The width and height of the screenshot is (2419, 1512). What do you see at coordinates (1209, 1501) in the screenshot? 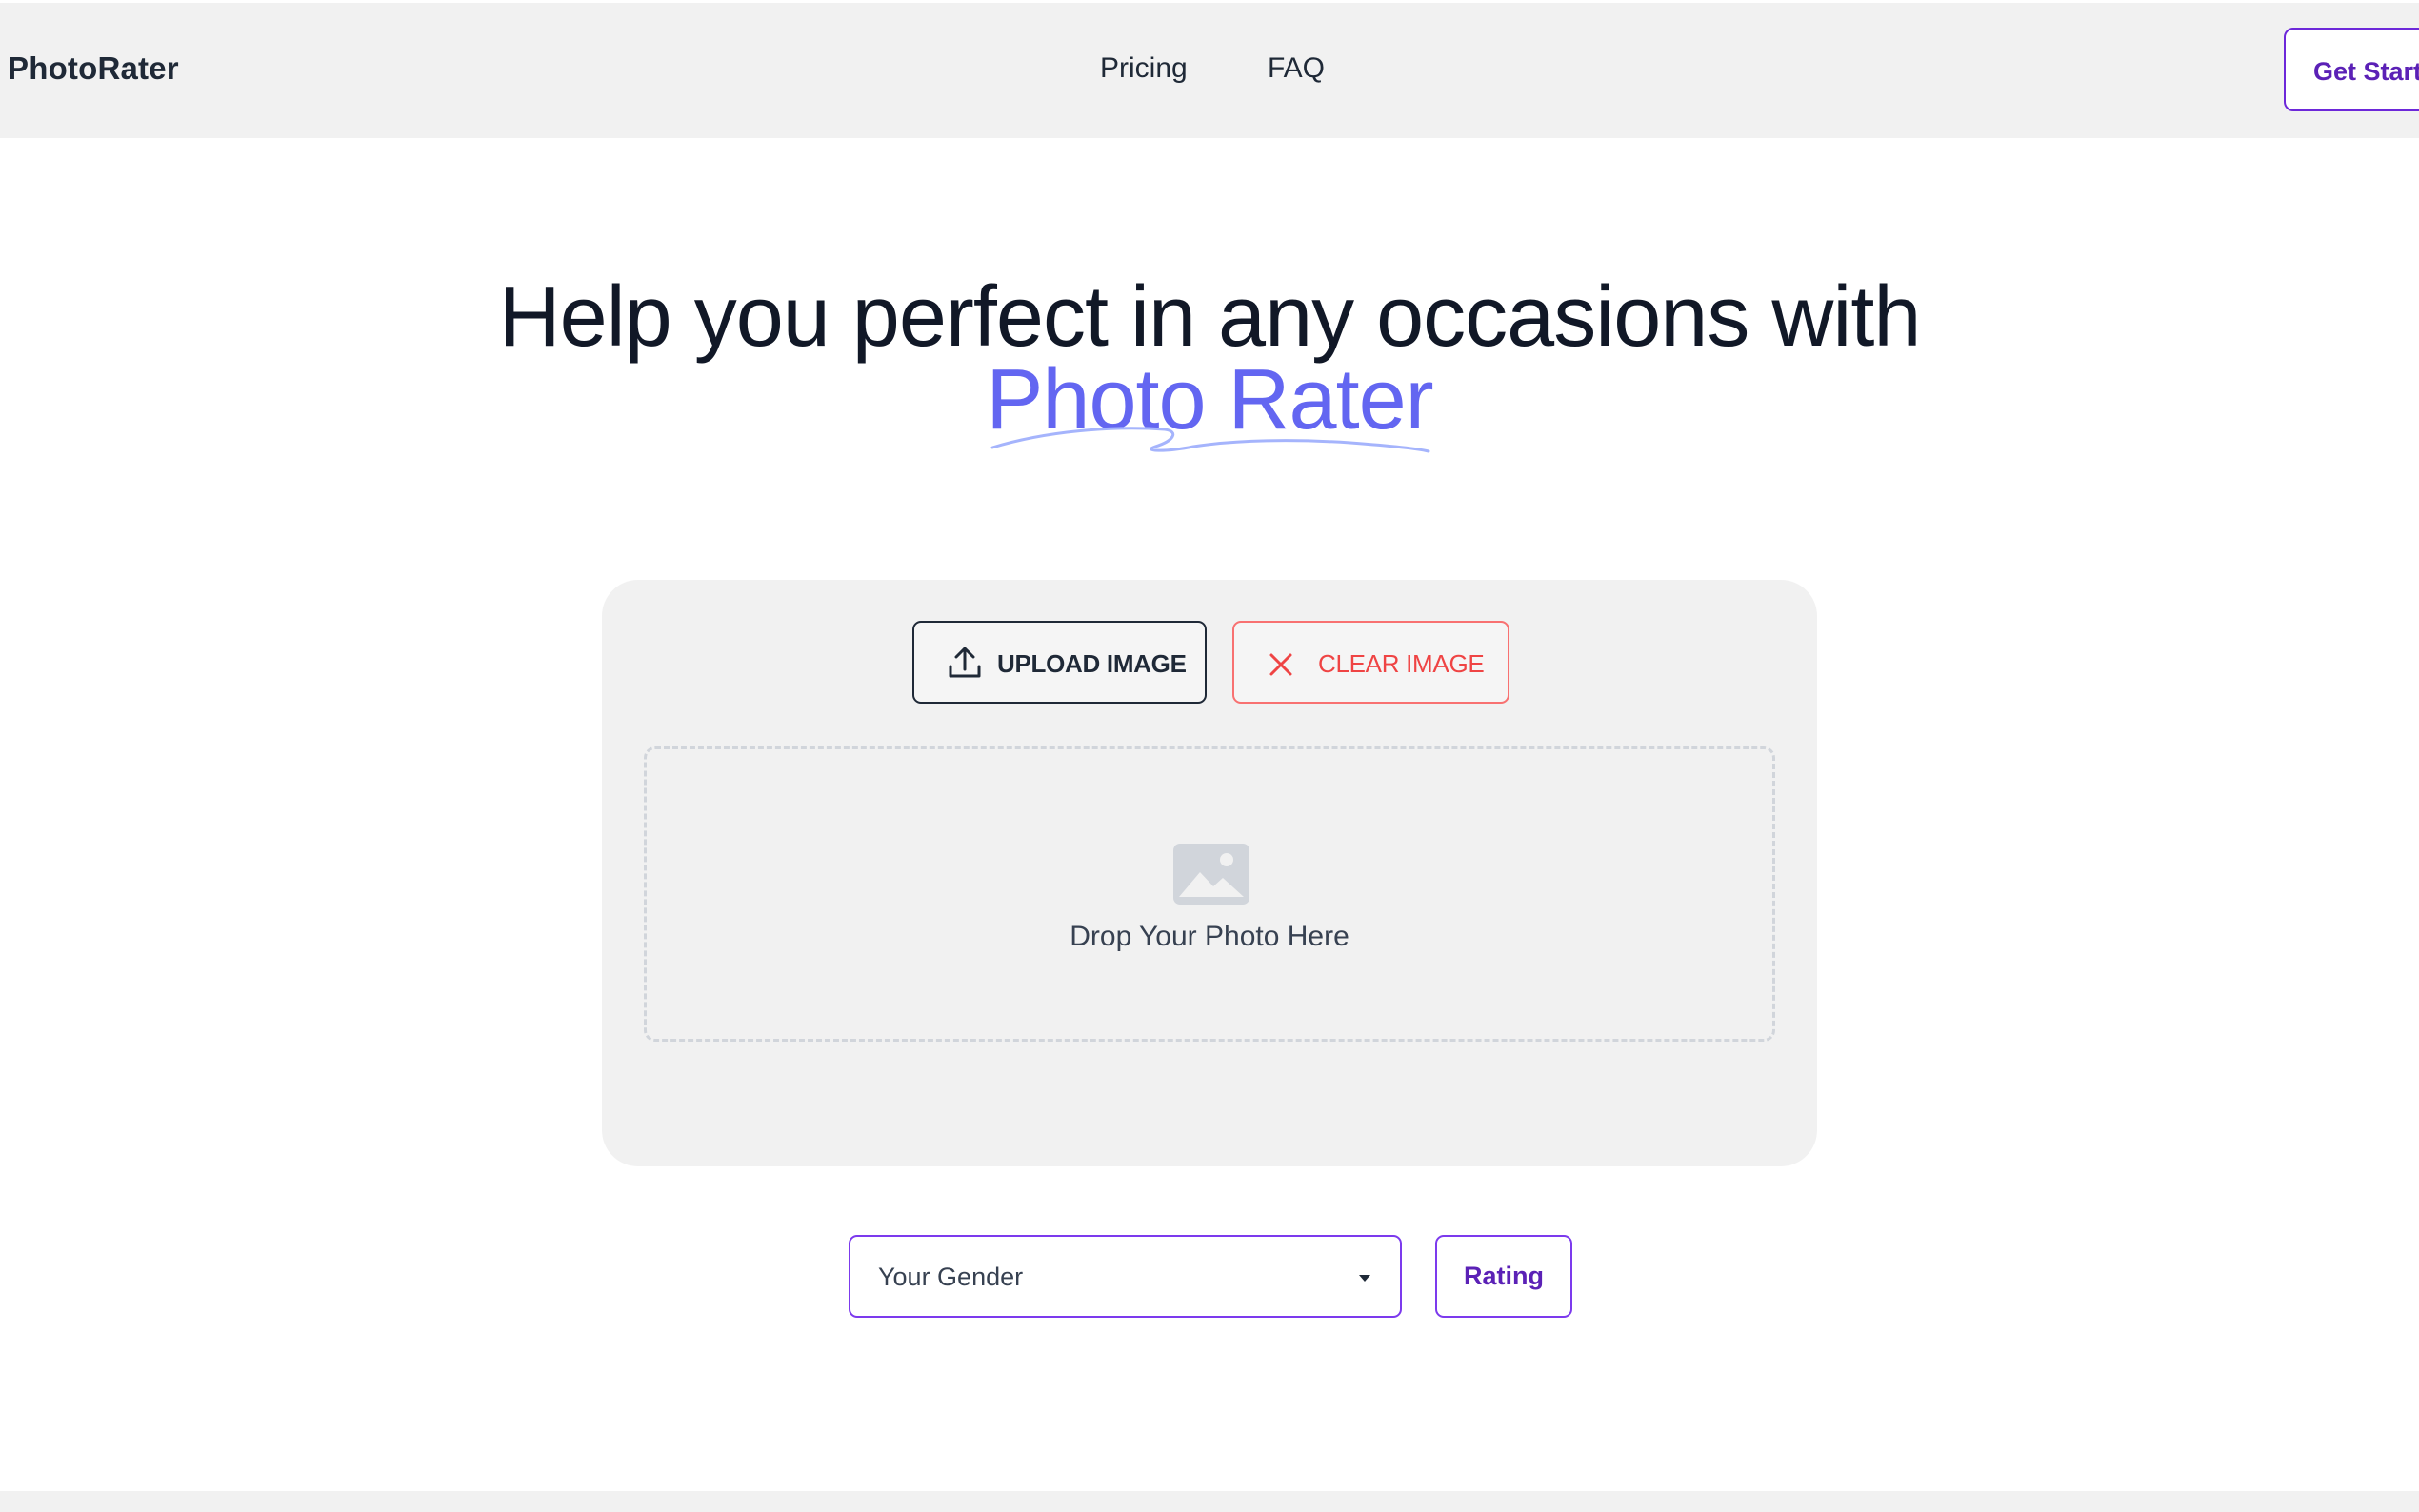
I see `footer-edge` at bounding box center [1209, 1501].